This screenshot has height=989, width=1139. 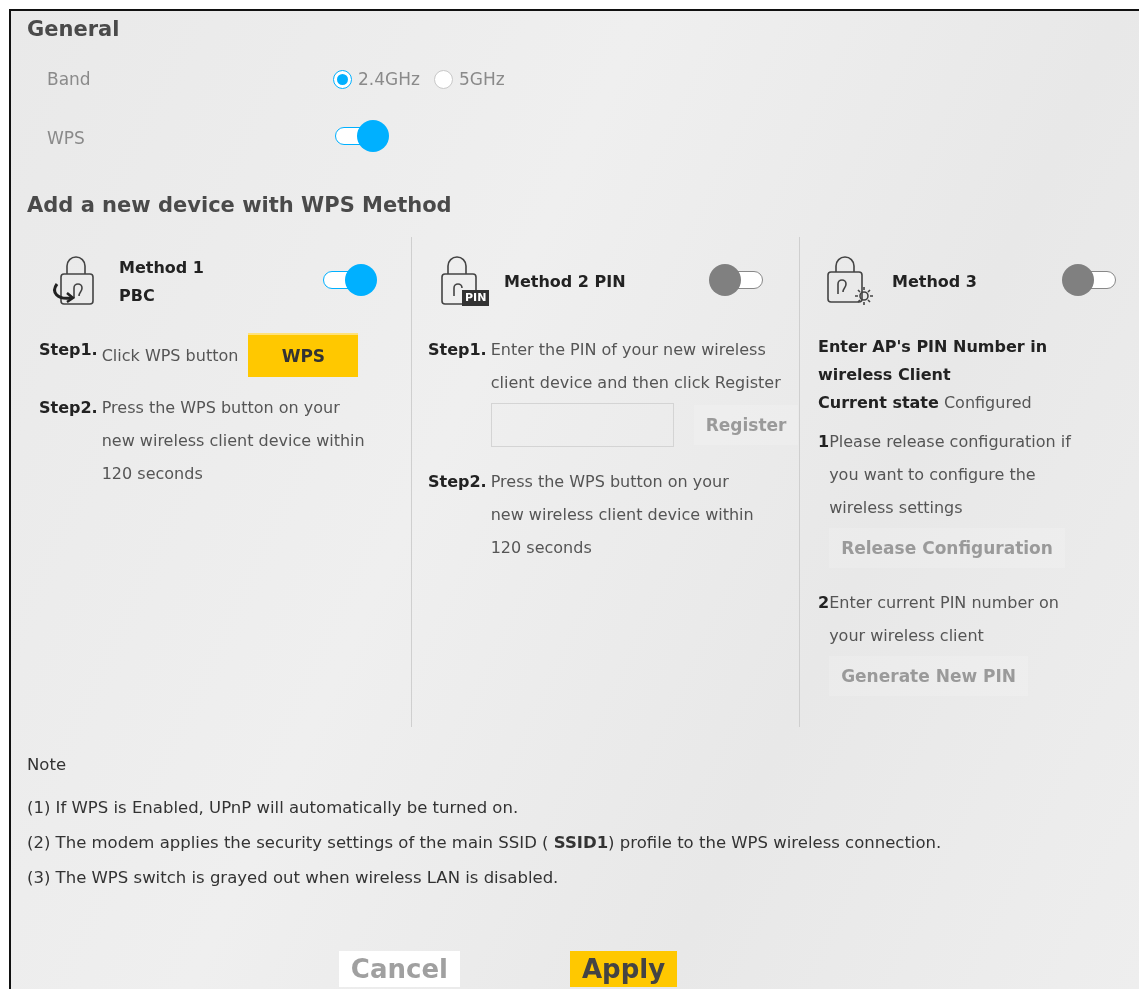 What do you see at coordinates (824, 442) in the screenshot?
I see `item-number: 1` at bounding box center [824, 442].